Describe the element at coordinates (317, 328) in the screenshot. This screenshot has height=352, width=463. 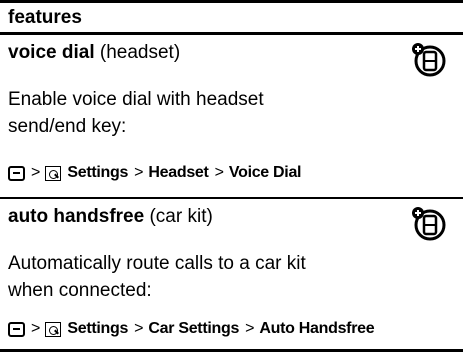
I see `menu-item-auto-handsfree: Auto Handsfree` at that location.